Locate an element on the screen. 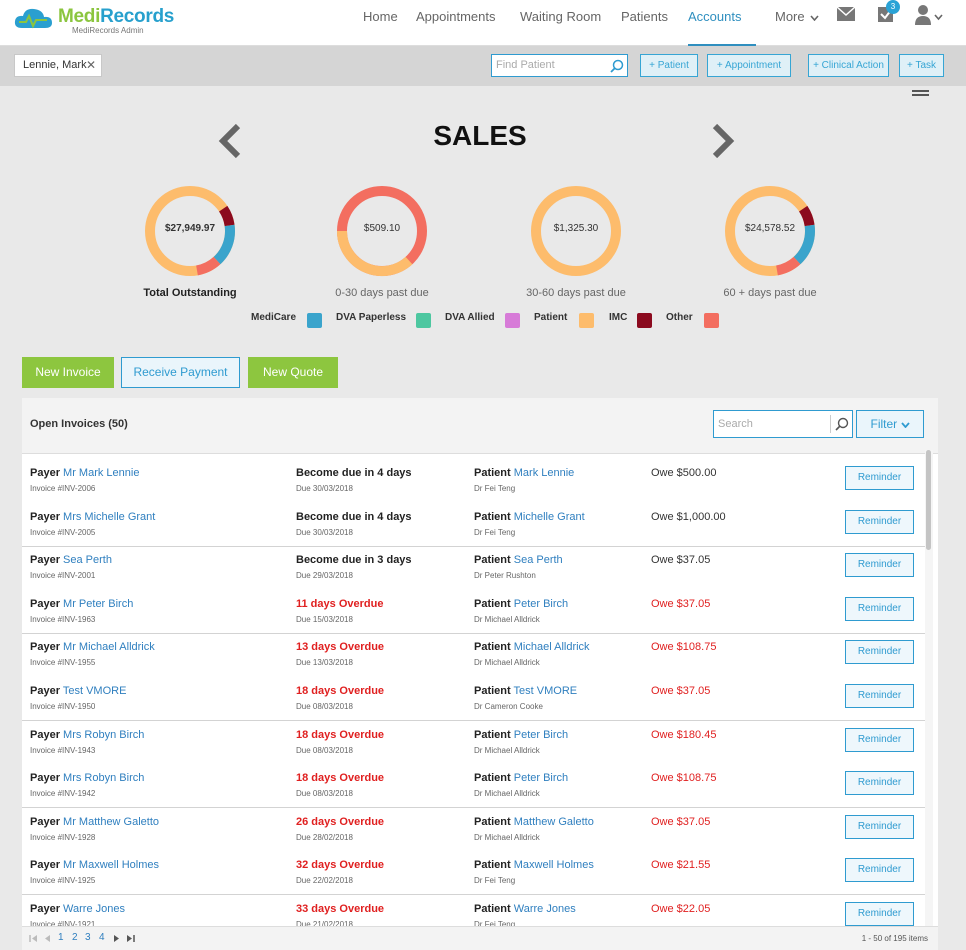  60-plus-days-donut: $24,578.52 60 + days past due is located at coordinates (770, 245).